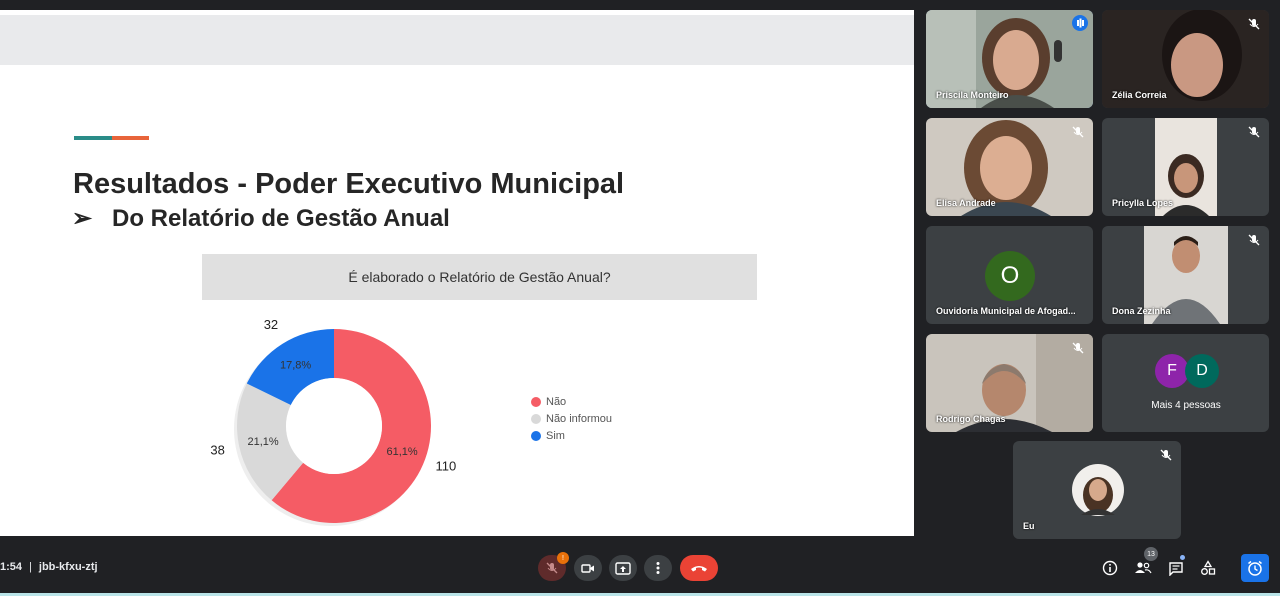 The height and width of the screenshot is (596, 1280). What do you see at coordinates (571, 401) in the screenshot?
I see `legend-item: Não` at bounding box center [571, 401].